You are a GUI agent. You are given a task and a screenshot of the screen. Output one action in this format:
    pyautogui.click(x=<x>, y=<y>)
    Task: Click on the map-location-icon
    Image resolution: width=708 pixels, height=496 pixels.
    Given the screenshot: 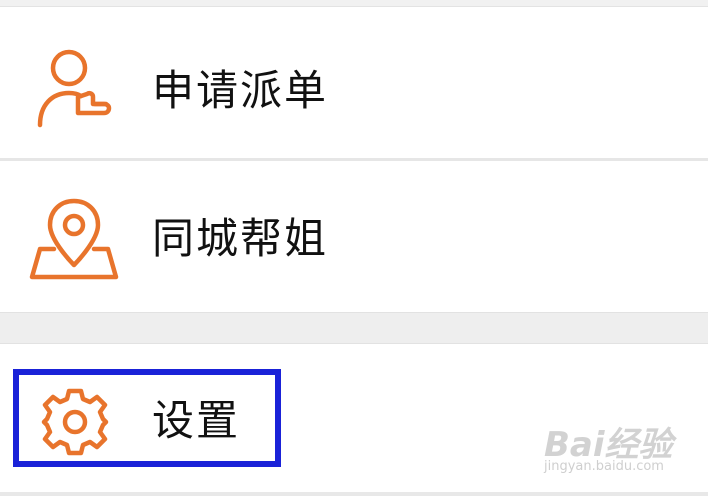 What is the action you would take?
    pyautogui.click(x=74, y=239)
    